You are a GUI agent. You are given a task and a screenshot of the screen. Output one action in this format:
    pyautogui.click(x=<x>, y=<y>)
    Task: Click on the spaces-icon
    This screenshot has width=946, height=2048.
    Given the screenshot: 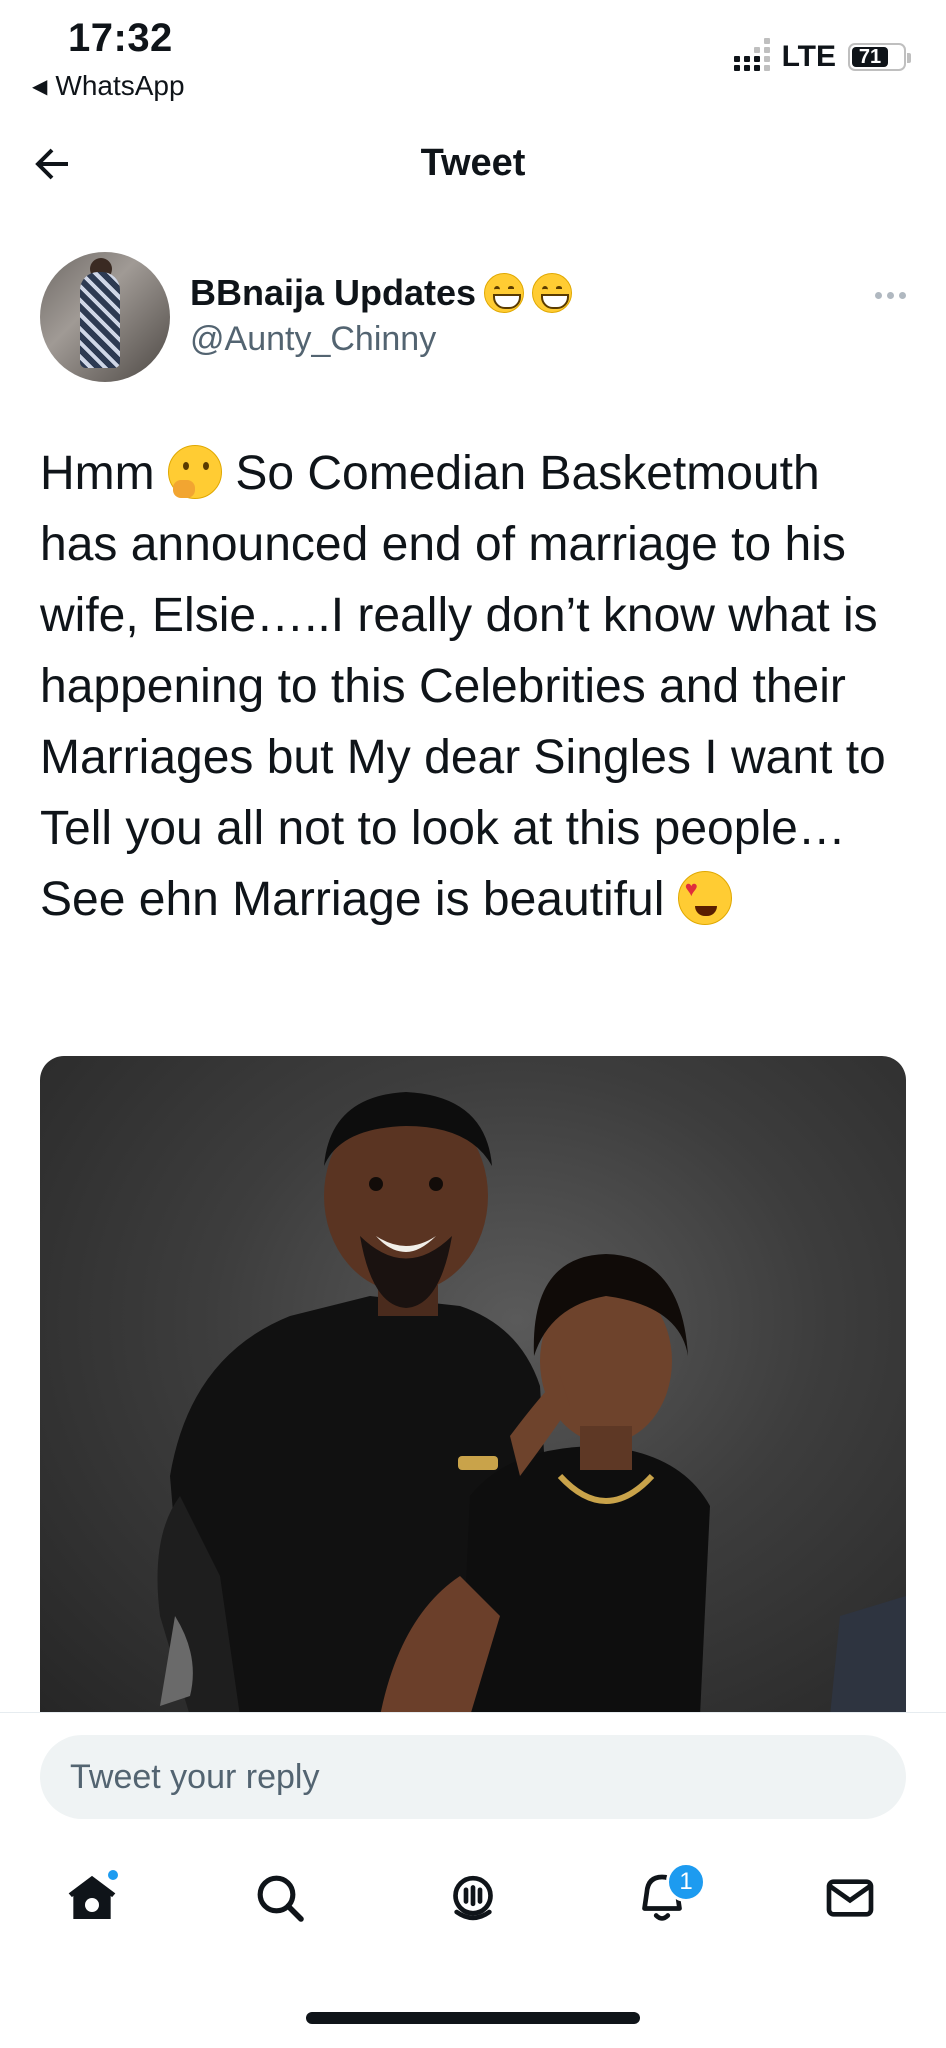 What is the action you would take?
    pyautogui.click(x=473, y=1898)
    